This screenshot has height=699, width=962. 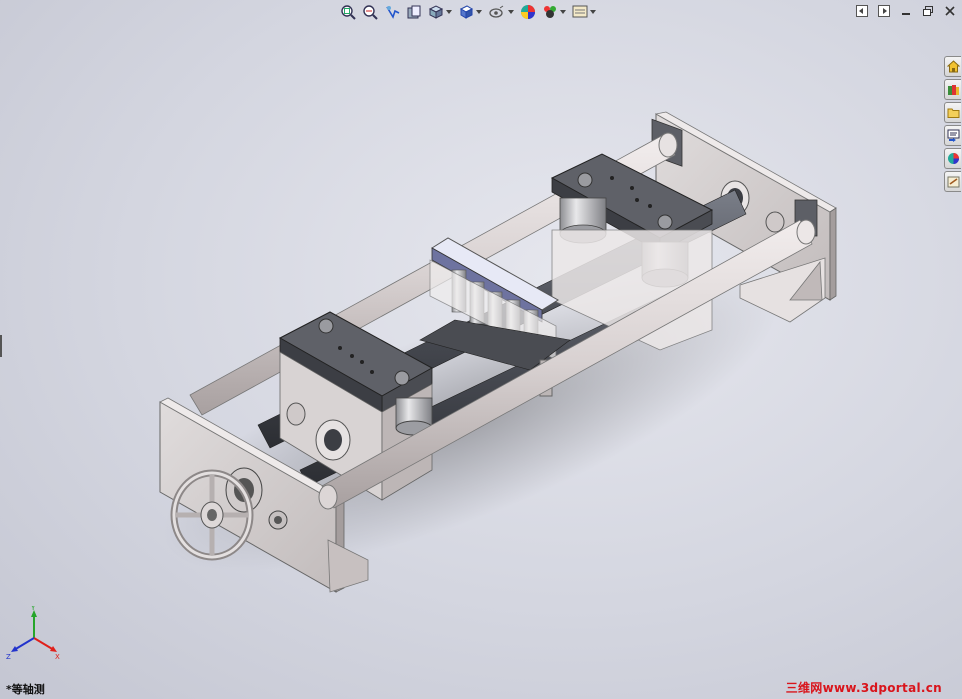 I want to click on minimize-icon, so click(x=906, y=10).